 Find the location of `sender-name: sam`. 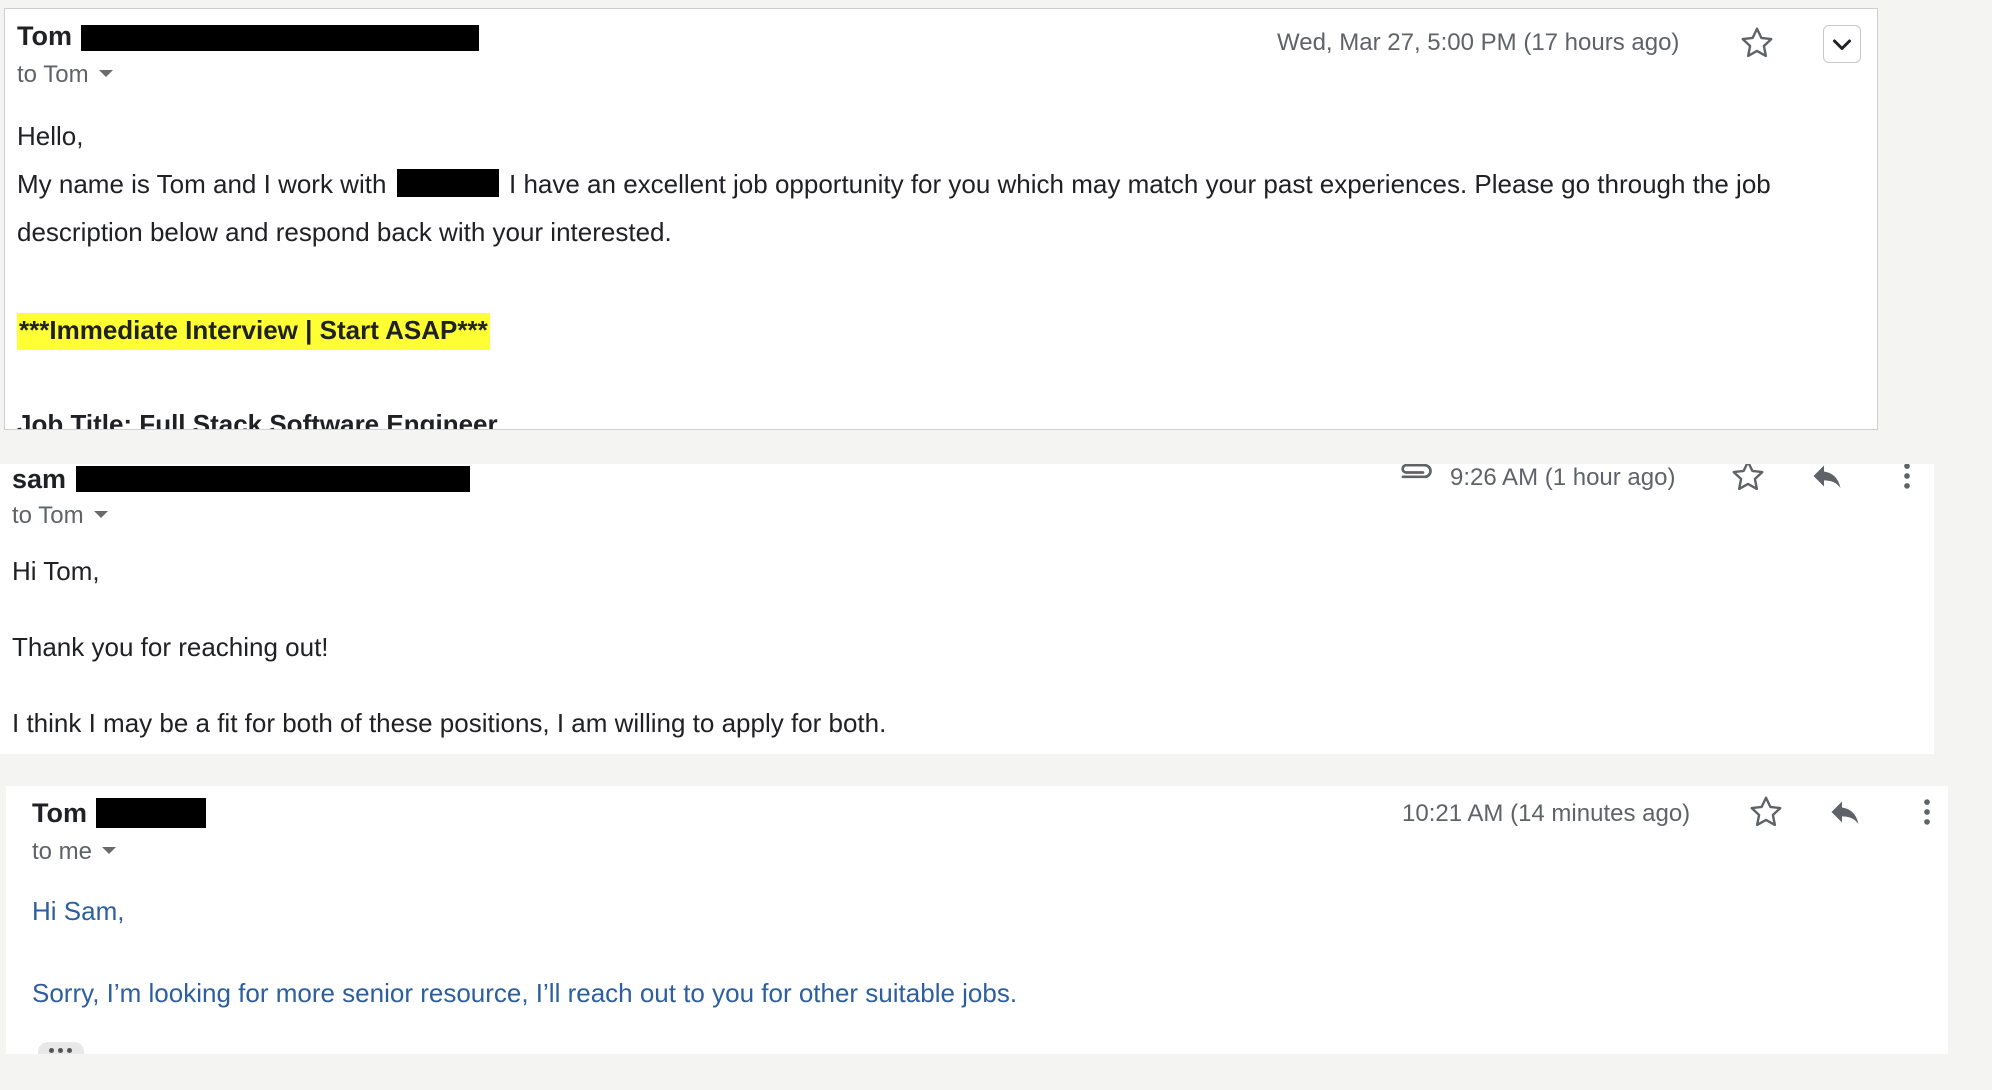

sender-name: sam is located at coordinates (39, 479).